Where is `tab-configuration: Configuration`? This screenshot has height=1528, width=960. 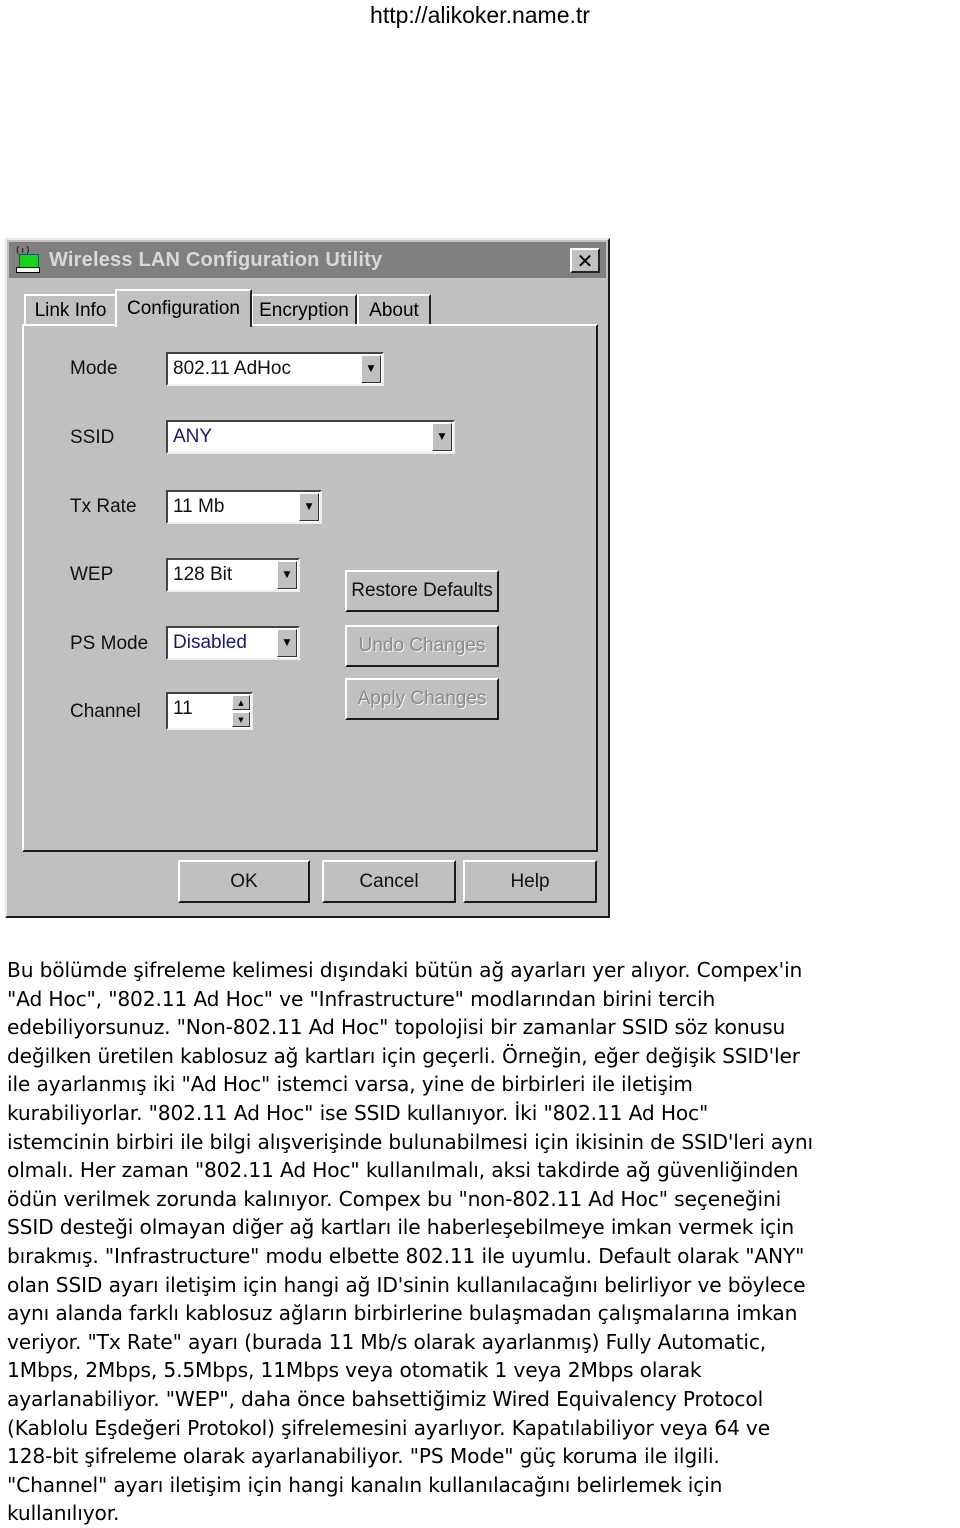
tab-configuration: Configuration is located at coordinates (183, 308).